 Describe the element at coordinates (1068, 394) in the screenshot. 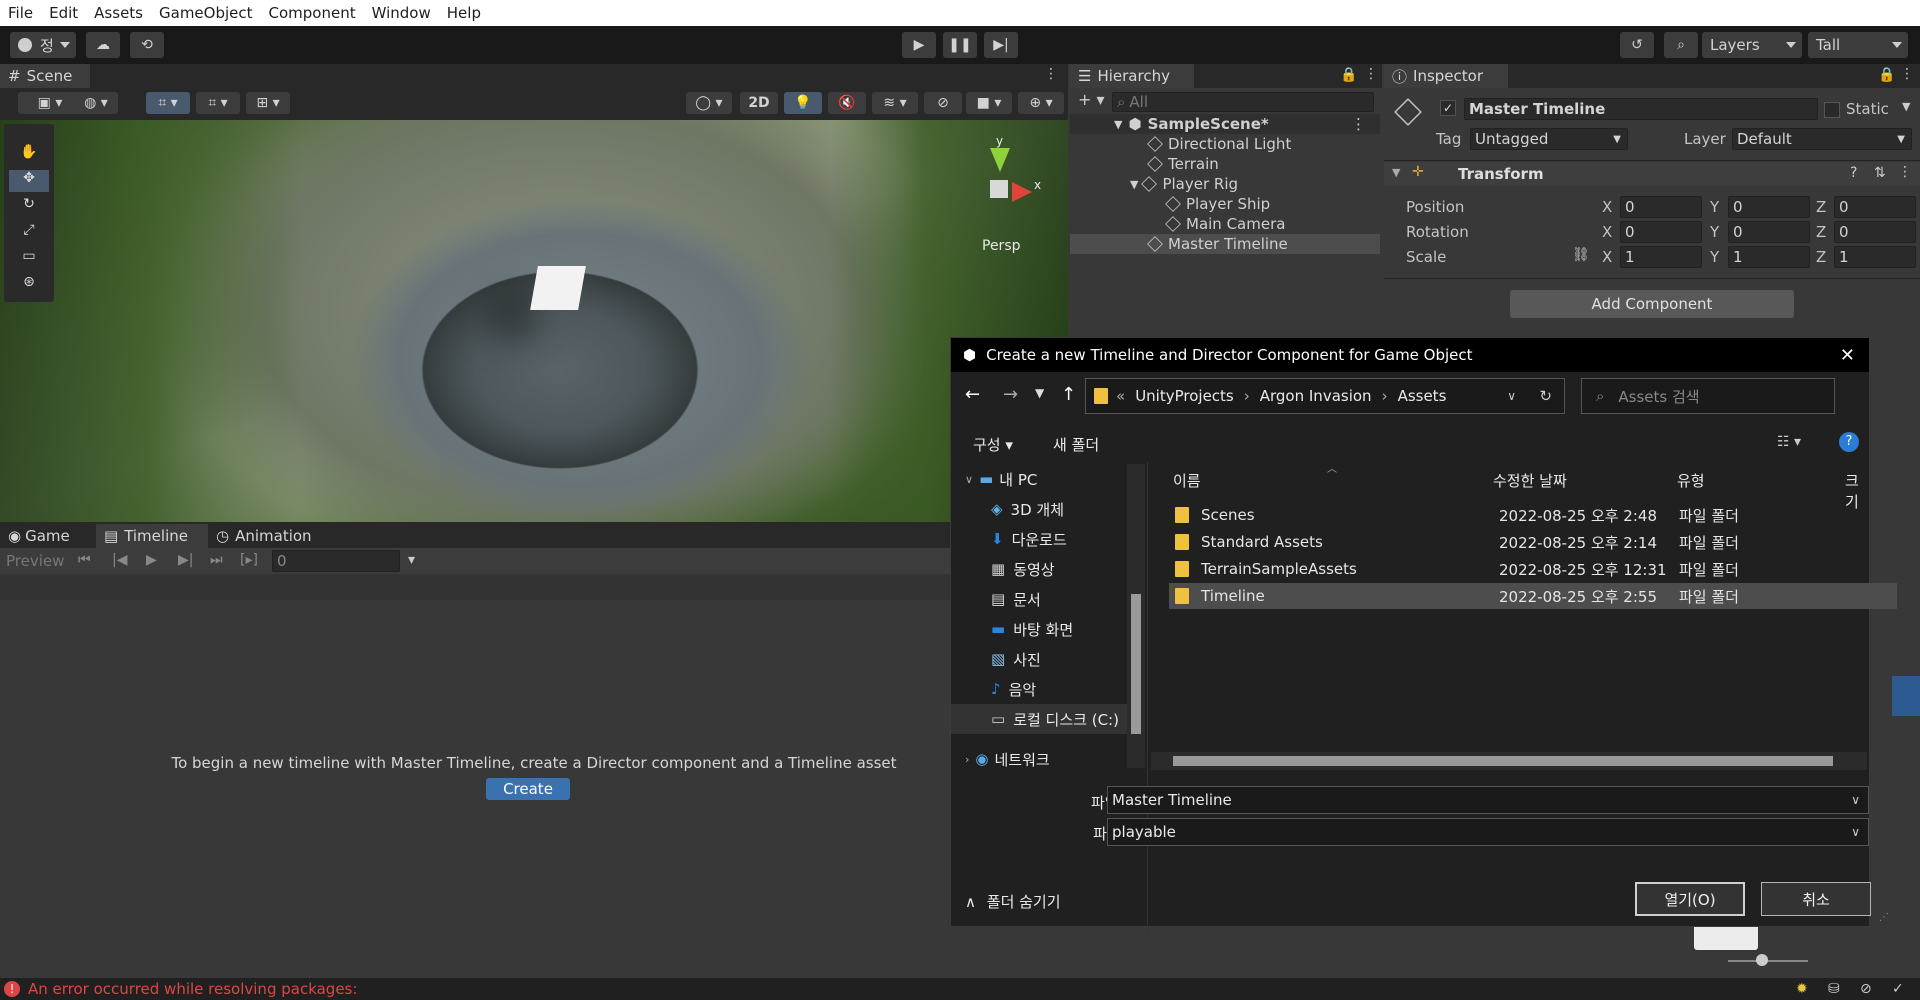

I see `up-icon: ↑` at that location.